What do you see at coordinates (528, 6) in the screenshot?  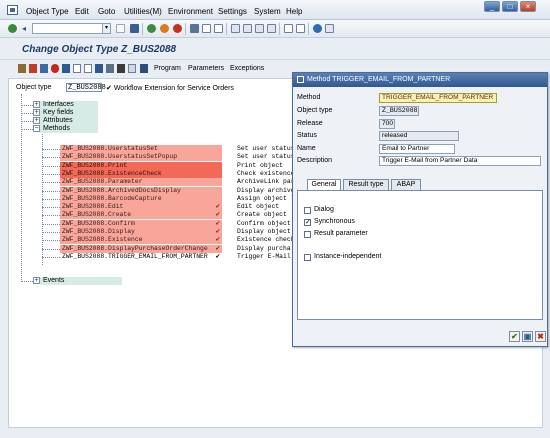 I see `close-icon: ×` at bounding box center [528, 6].